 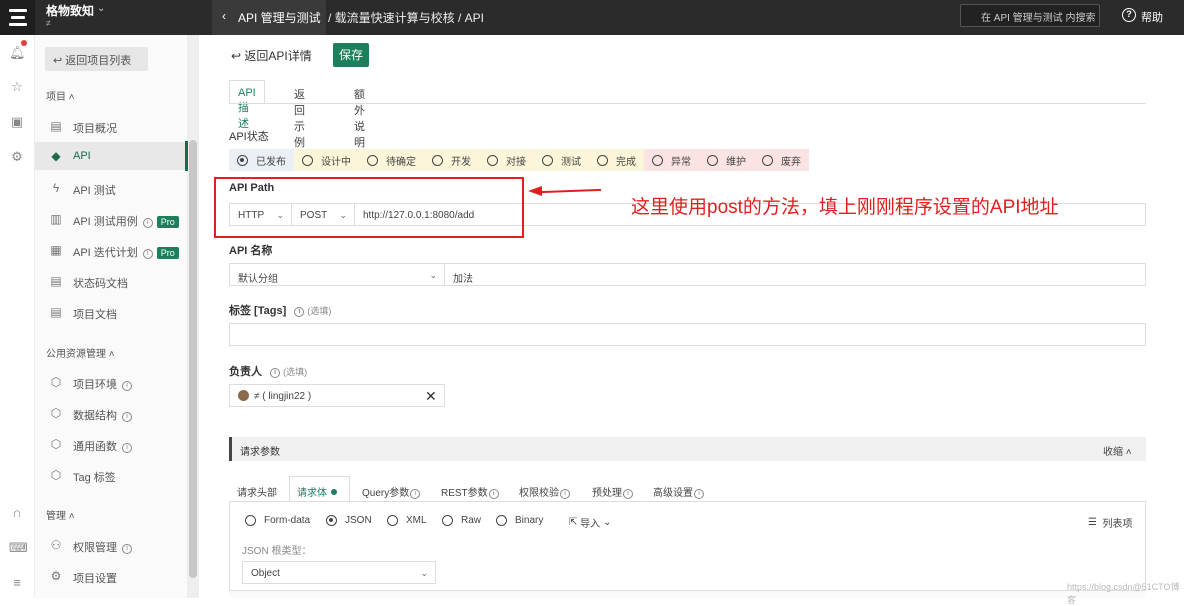 What do you see at coordinates (351, 55) in the screenshot?
I see `save-button: 保存` at bounding box center [351, 55].